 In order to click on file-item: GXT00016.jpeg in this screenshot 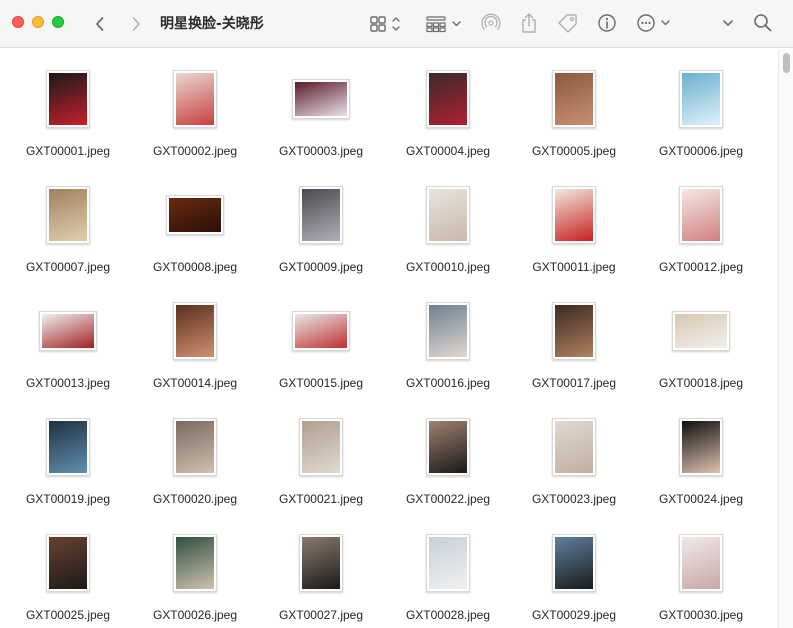, I will do `click(448, 339)`.